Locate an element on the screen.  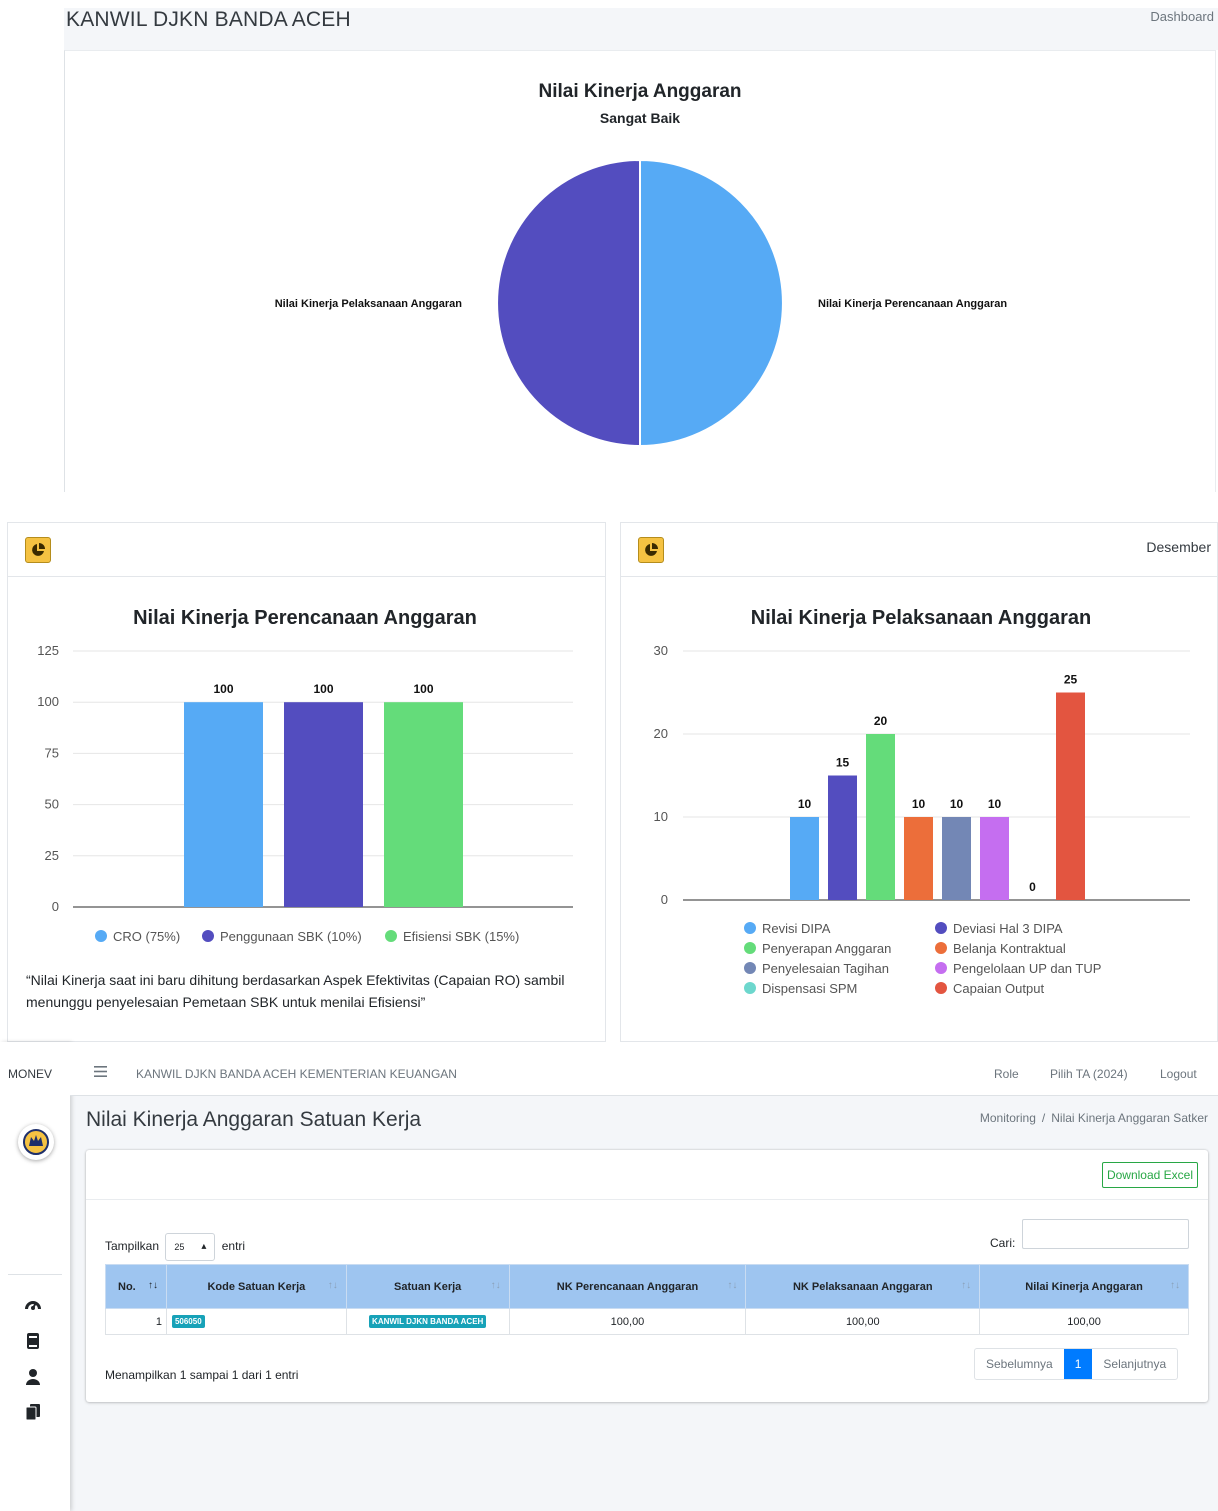
pager-next: Selanjutnya is located at coordinates (1134, 1364).